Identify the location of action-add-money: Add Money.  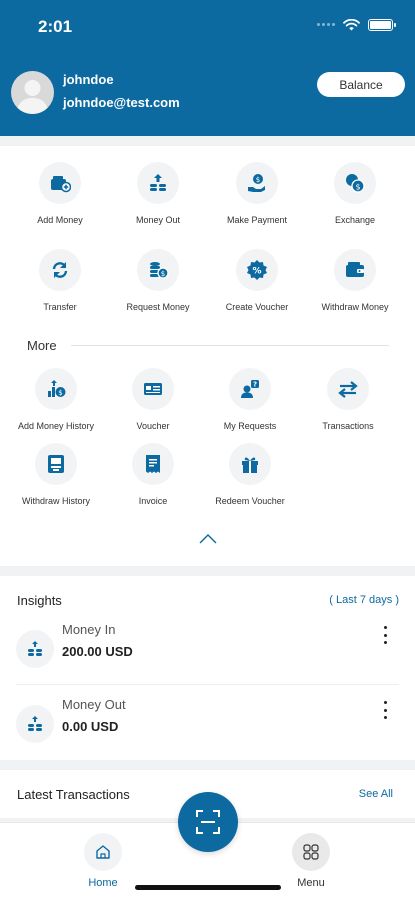
(60, 193).